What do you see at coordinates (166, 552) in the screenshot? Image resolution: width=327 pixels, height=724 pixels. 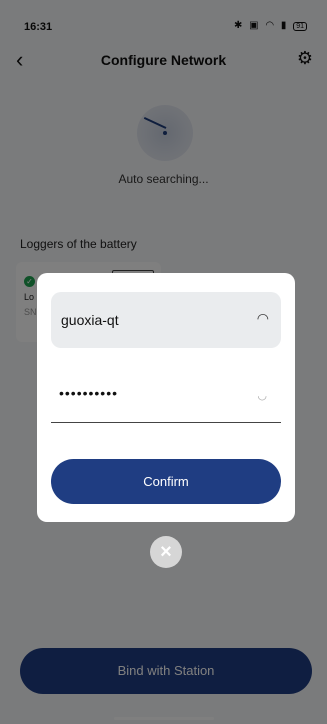 I see `close-icon: ×` at bounding box center [166, 552].